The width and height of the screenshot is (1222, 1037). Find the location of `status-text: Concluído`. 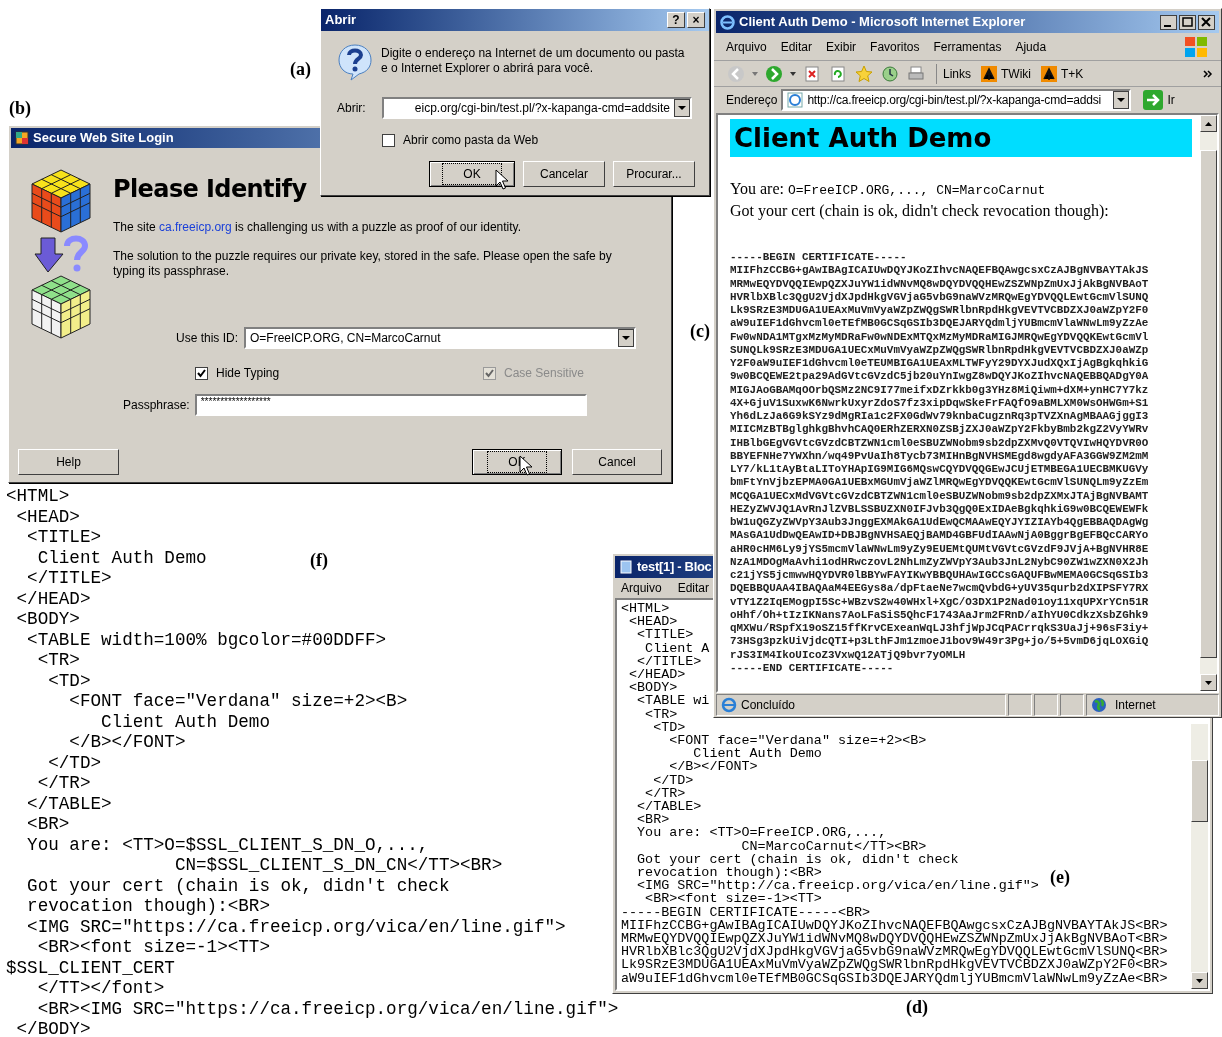

status-text: Concluído is located at coordinates (768, 705).